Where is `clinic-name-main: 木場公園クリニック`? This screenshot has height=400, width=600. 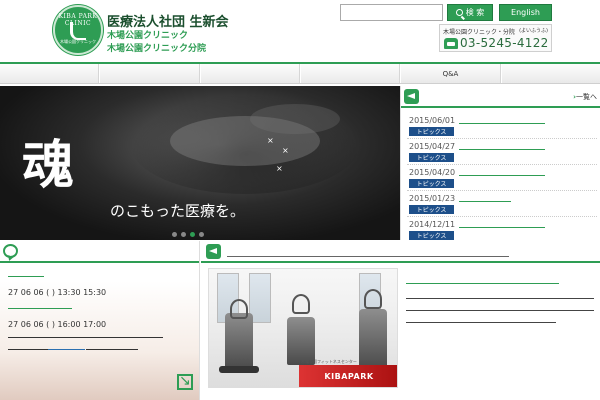 clinic-name-main: 木場公園クリニック is located at coordinates (148, 36).